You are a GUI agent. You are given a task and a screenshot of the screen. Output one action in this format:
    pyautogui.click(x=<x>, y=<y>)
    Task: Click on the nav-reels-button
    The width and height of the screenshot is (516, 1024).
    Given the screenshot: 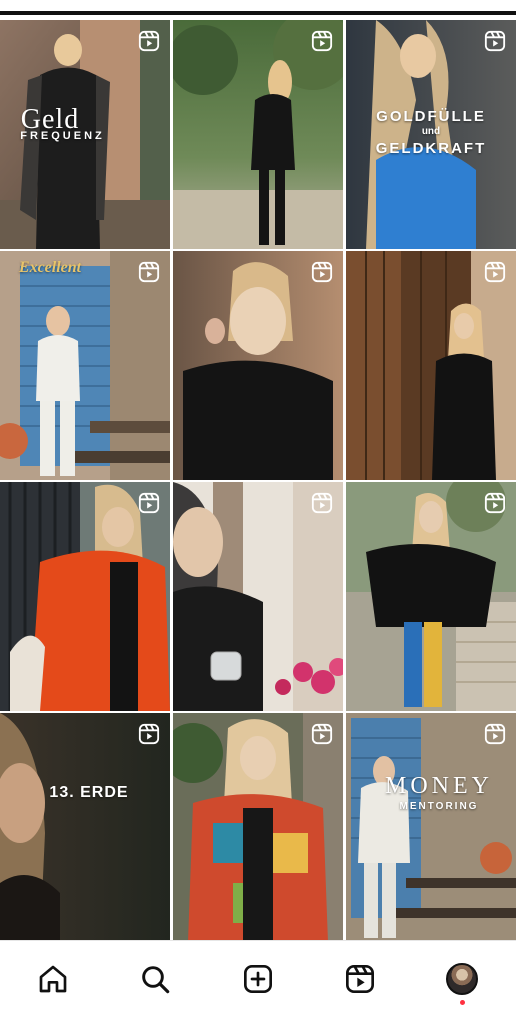 What is the action you would take?
    pyautogui.click(x=360, y=979)
    